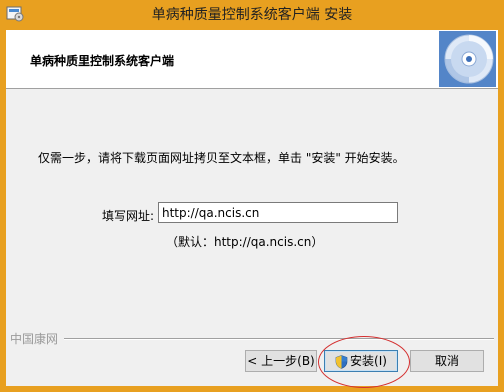 The width and height of the screenshot is (504, 392). What do you see at coordinates (221, 158) in the screenshot?
I see `instruction-text: 仅需一步，请将下载页面网址拷贝至文本框，单击 "安装" 开始安装。` at bounding box center [221, 158].